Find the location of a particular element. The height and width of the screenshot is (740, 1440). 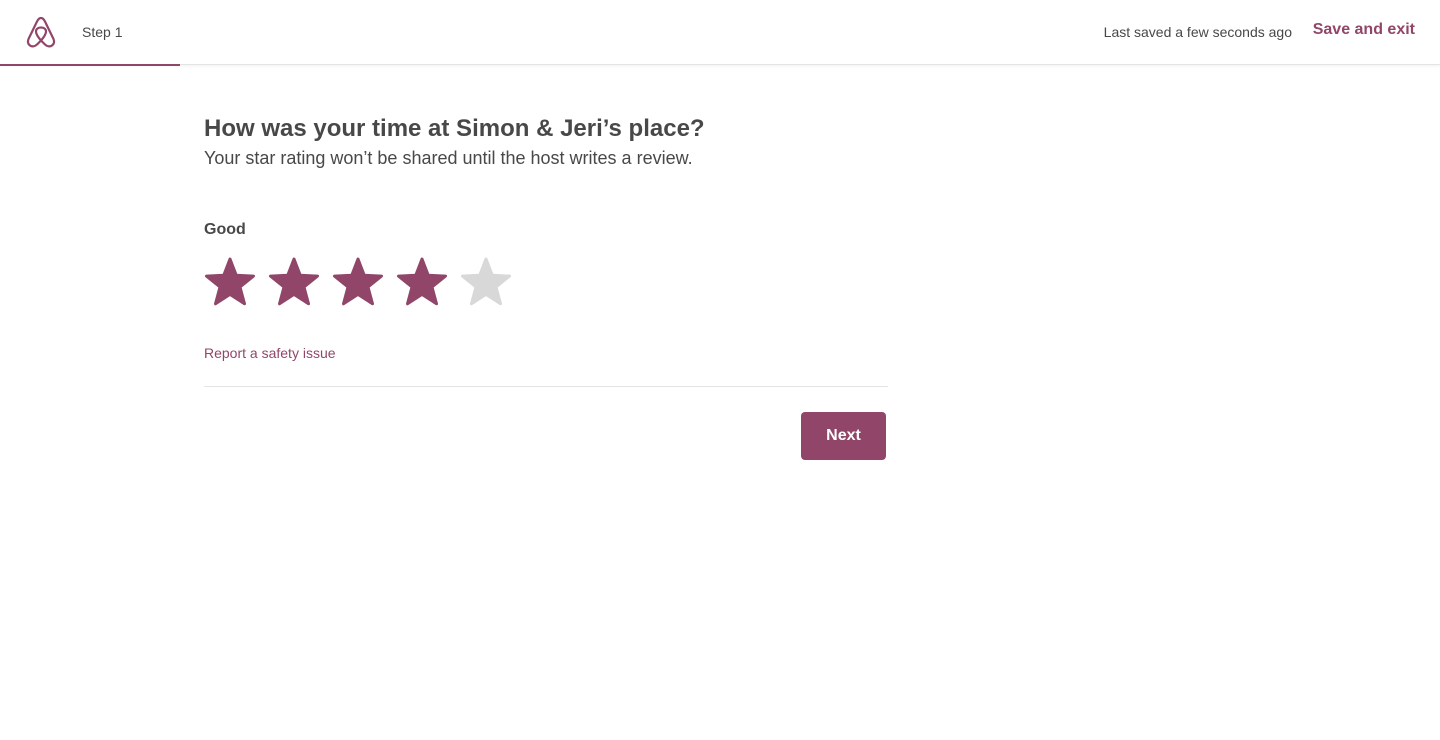

saved-status: Last saved a few seconds ago is located at coordinates (1197, 32).